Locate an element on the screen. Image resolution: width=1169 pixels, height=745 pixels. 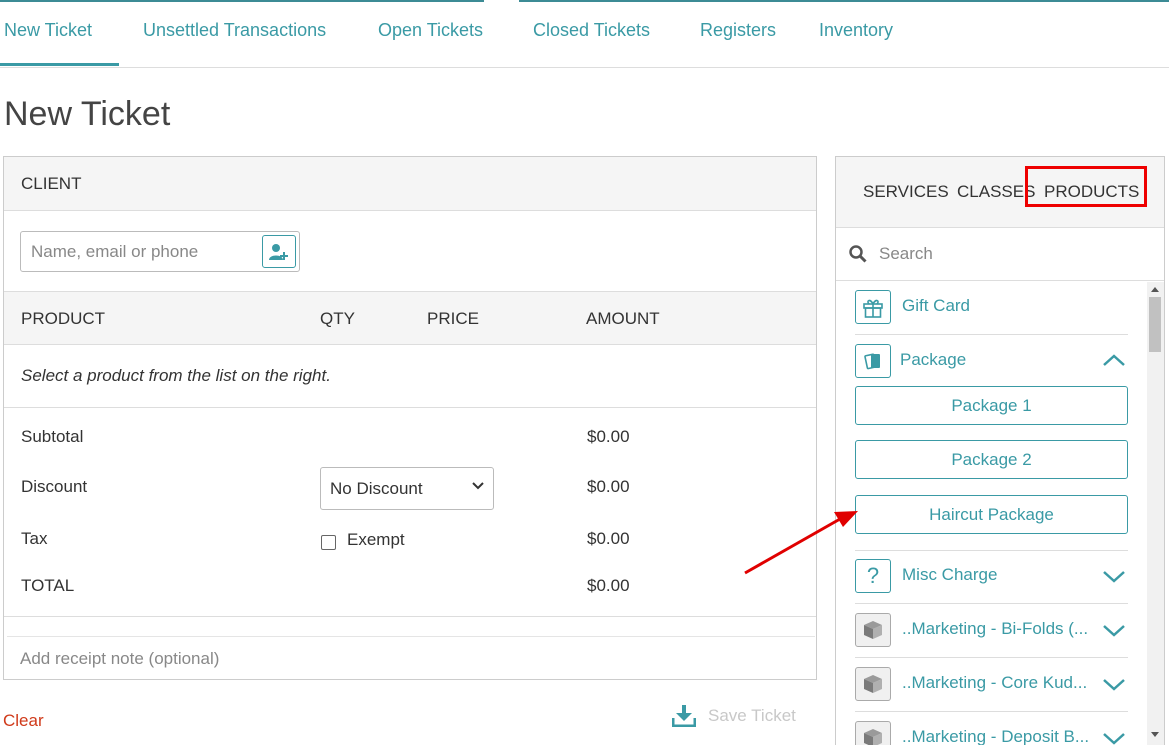
total-value: $0.00 is located at coordinates (608, 585).